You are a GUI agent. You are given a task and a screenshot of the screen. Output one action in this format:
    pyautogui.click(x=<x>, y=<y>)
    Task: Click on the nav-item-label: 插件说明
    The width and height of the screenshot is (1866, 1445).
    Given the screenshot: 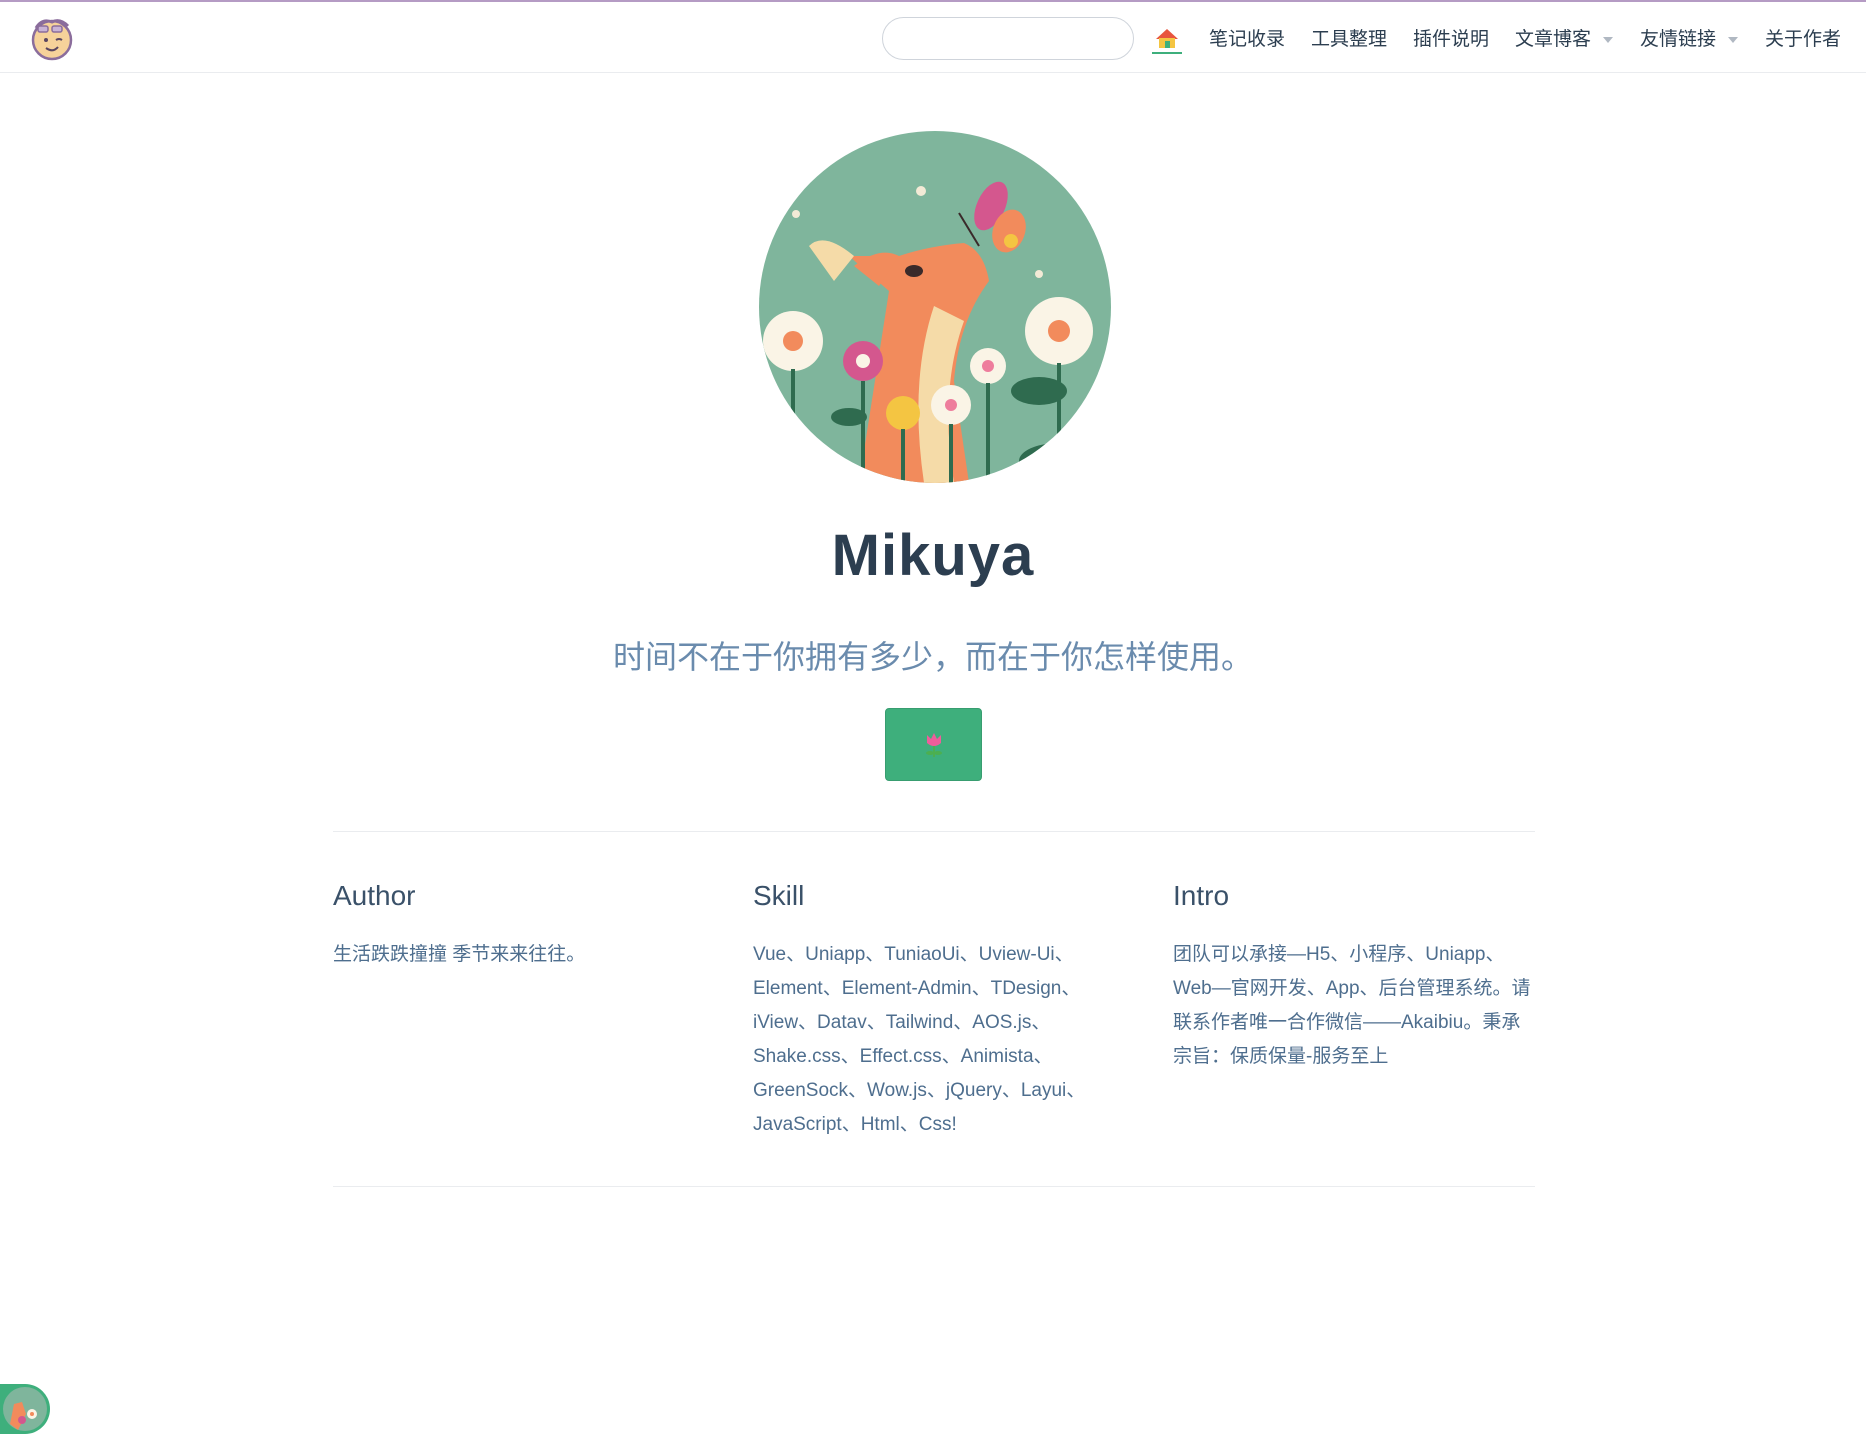 What is the action you would take?
    pyautogui.click(x=1451, y=39)
    